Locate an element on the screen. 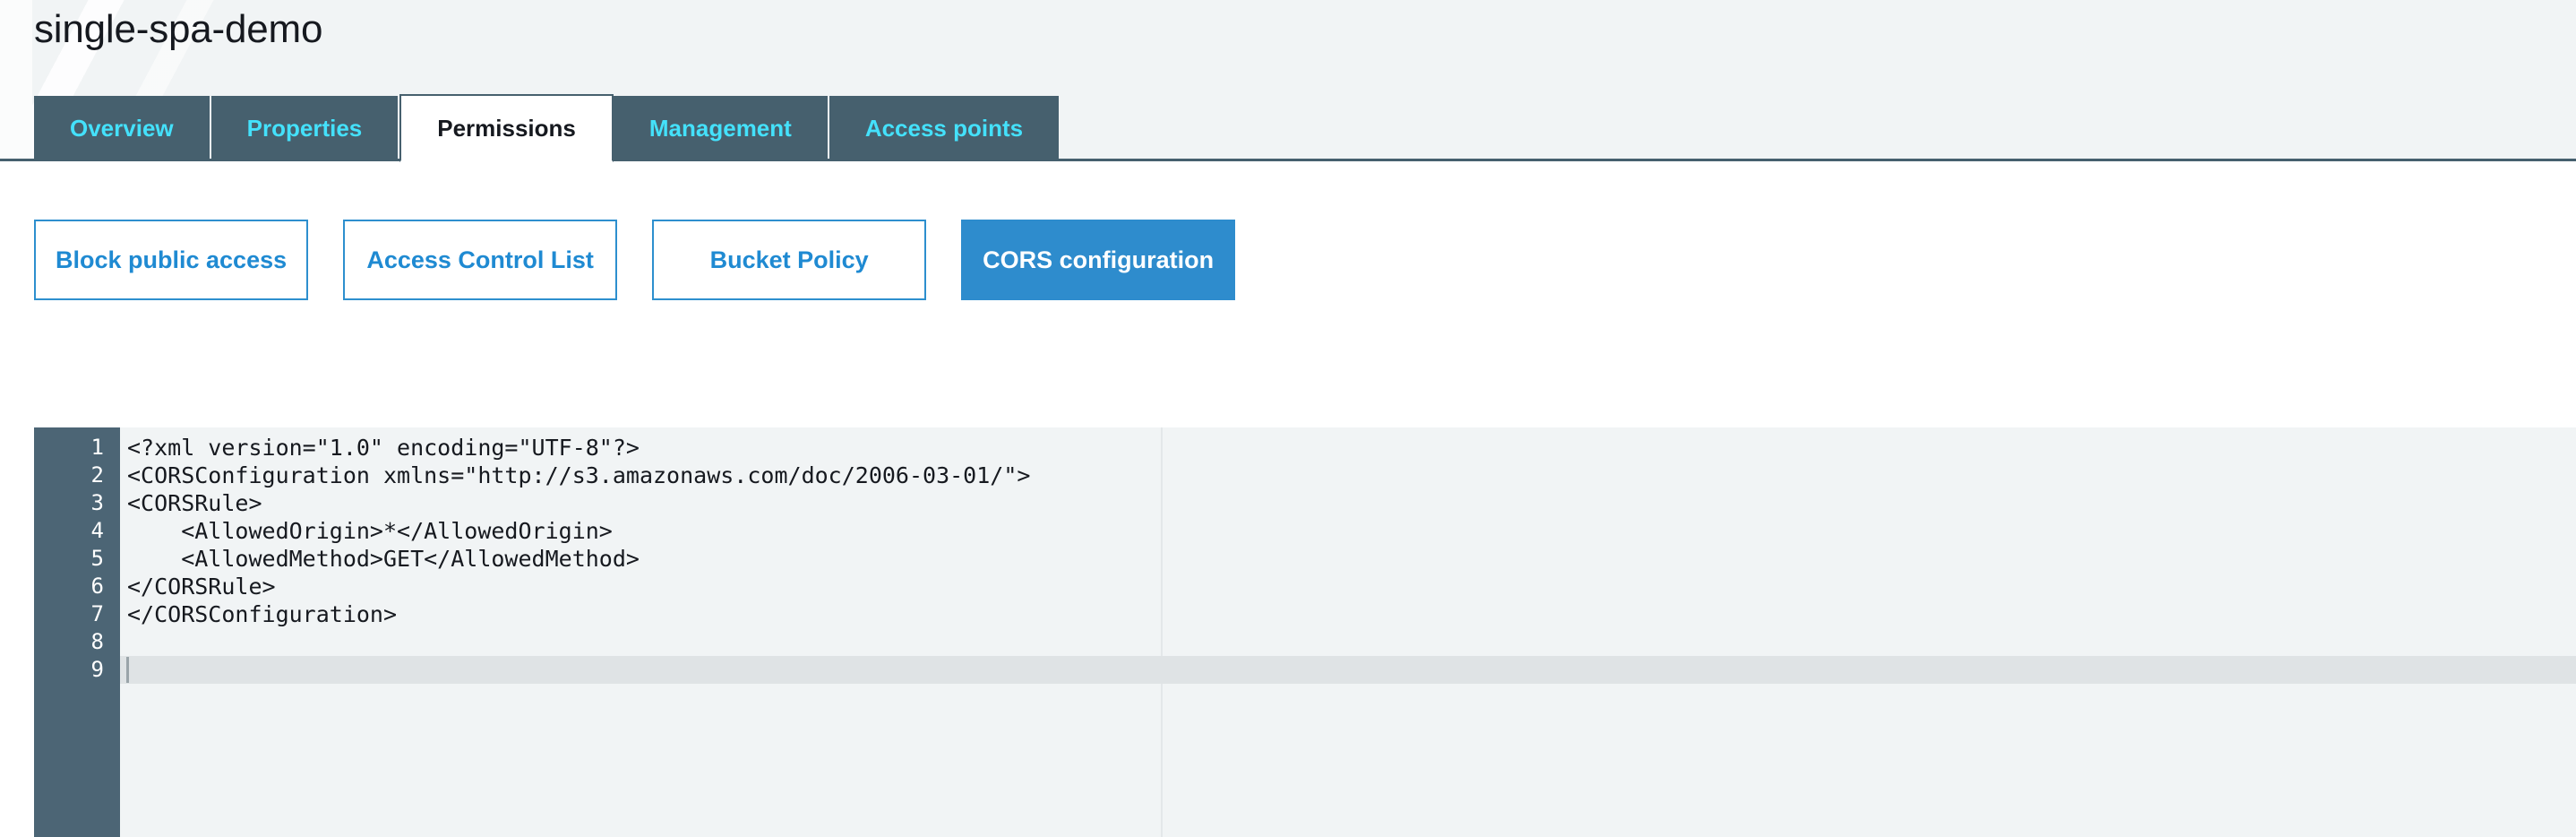 The width and height of the screenshot is (2576, 837). code-line: </CORSRule> is located at coordinates (201, 587).